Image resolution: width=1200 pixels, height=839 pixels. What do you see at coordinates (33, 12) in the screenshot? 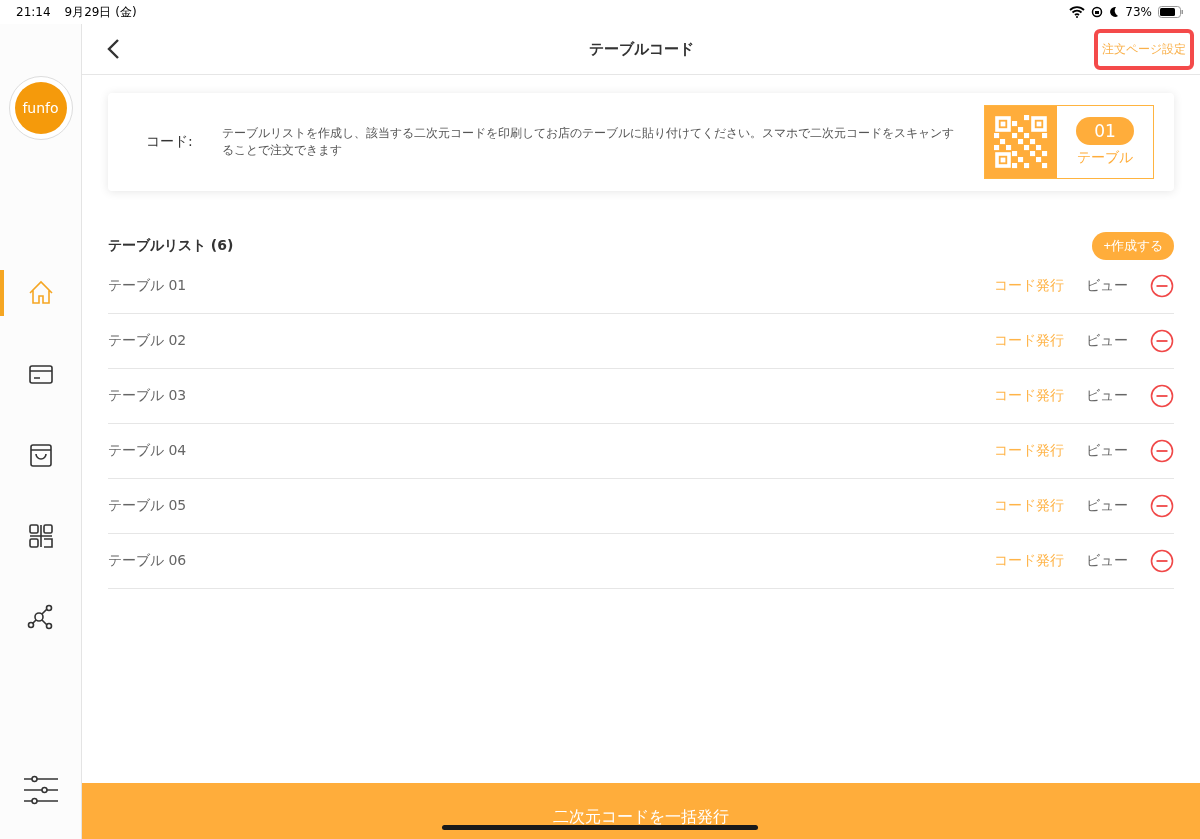
I see `status-time: 21:14` at bounding box center [33, 12].